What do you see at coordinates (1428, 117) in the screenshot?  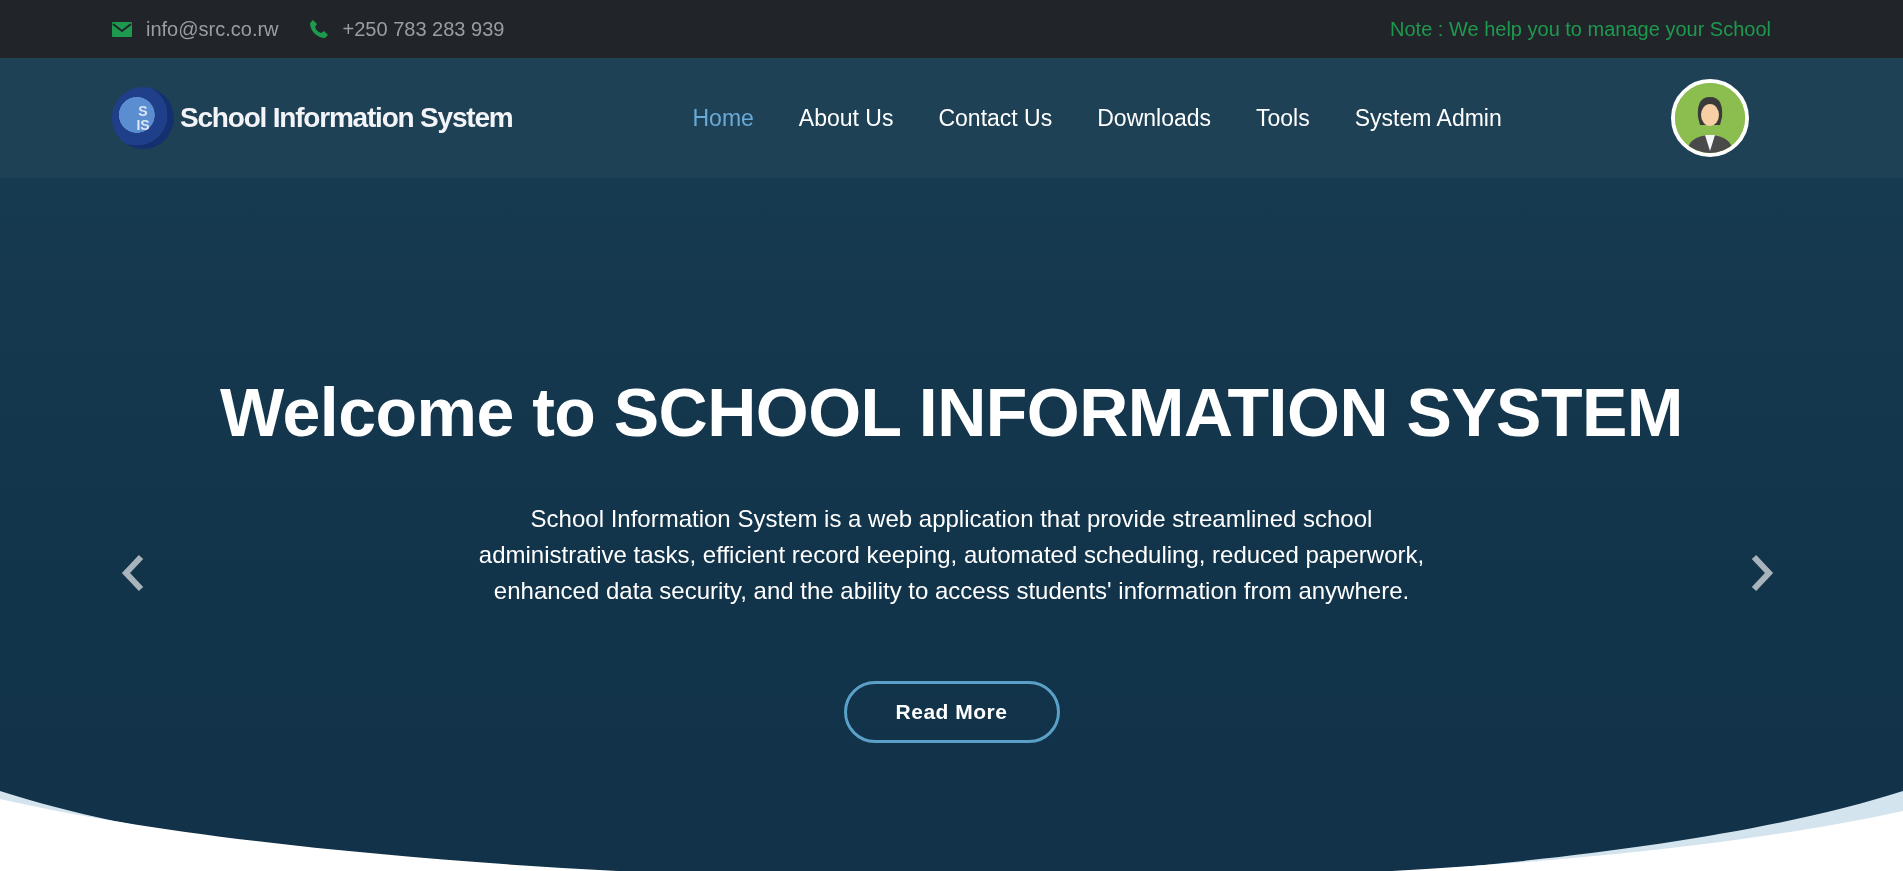 I see `nav-link: System Admin` at bounding box center [1428, 117].